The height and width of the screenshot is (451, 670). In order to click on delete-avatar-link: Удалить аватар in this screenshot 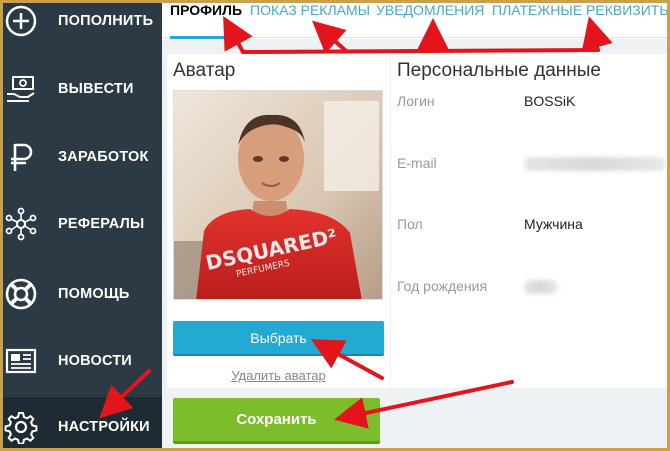, I will do `click(278, 375)`.